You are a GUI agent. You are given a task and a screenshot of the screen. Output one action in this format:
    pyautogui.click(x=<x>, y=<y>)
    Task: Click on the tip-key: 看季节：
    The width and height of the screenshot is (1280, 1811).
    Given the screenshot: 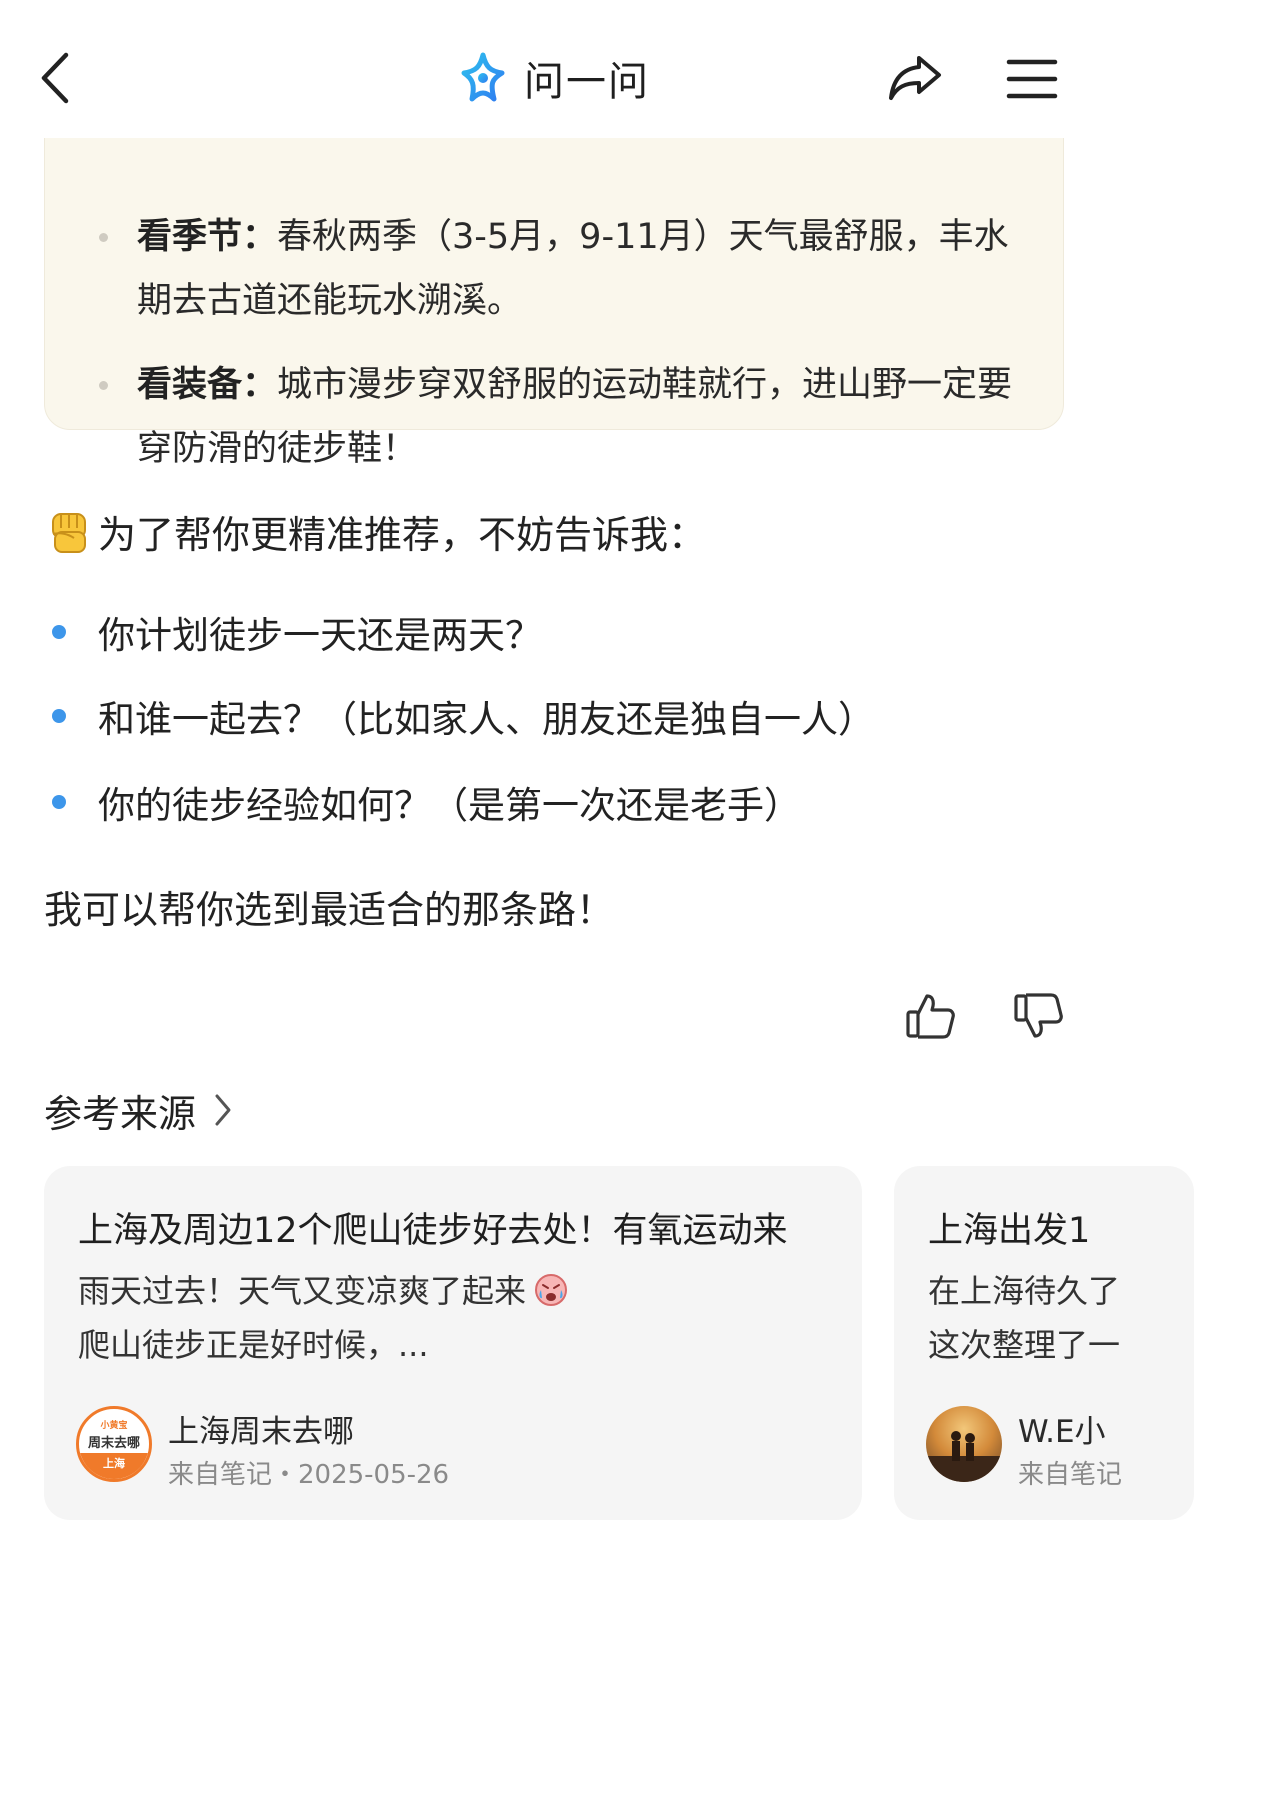 What is the action you would take?
    pyautogui.click(x=207, y=237)
    